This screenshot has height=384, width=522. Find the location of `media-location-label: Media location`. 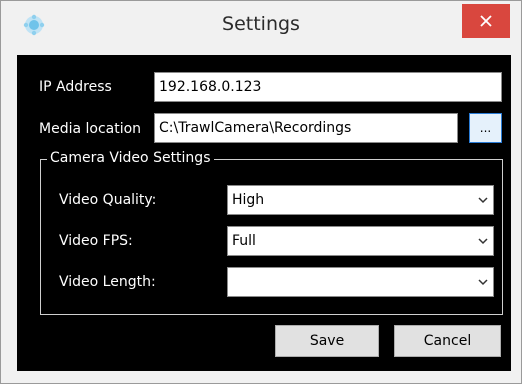

media-location-label: Media location is located at coordinates (90, 129).